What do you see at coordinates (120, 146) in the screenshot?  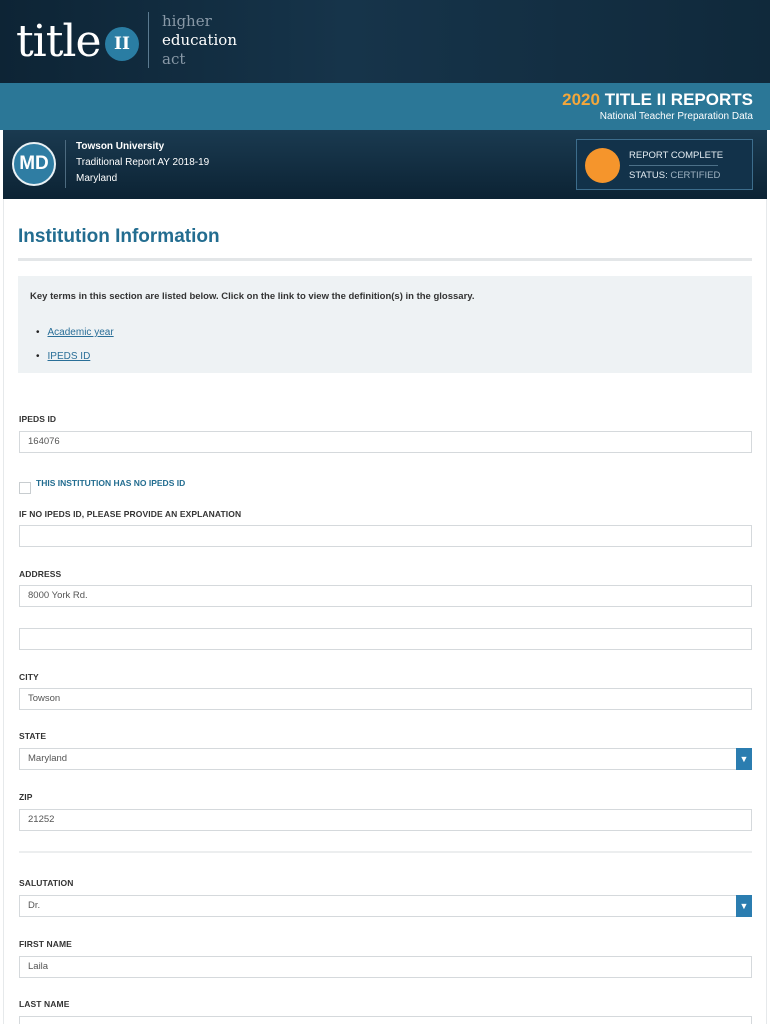 I see `institution-name: Towson University` at bounding box center [120, 146].